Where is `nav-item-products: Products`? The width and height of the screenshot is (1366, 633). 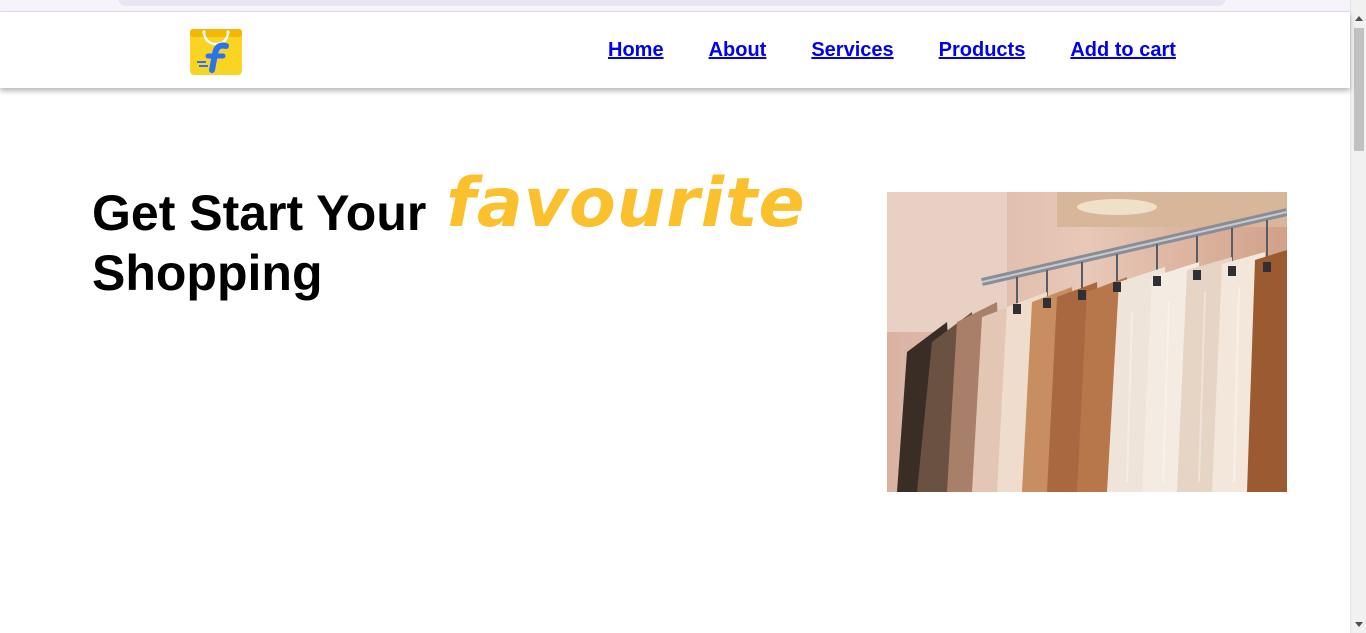
nav-item-products: Products is located at coordinates (982, 50).